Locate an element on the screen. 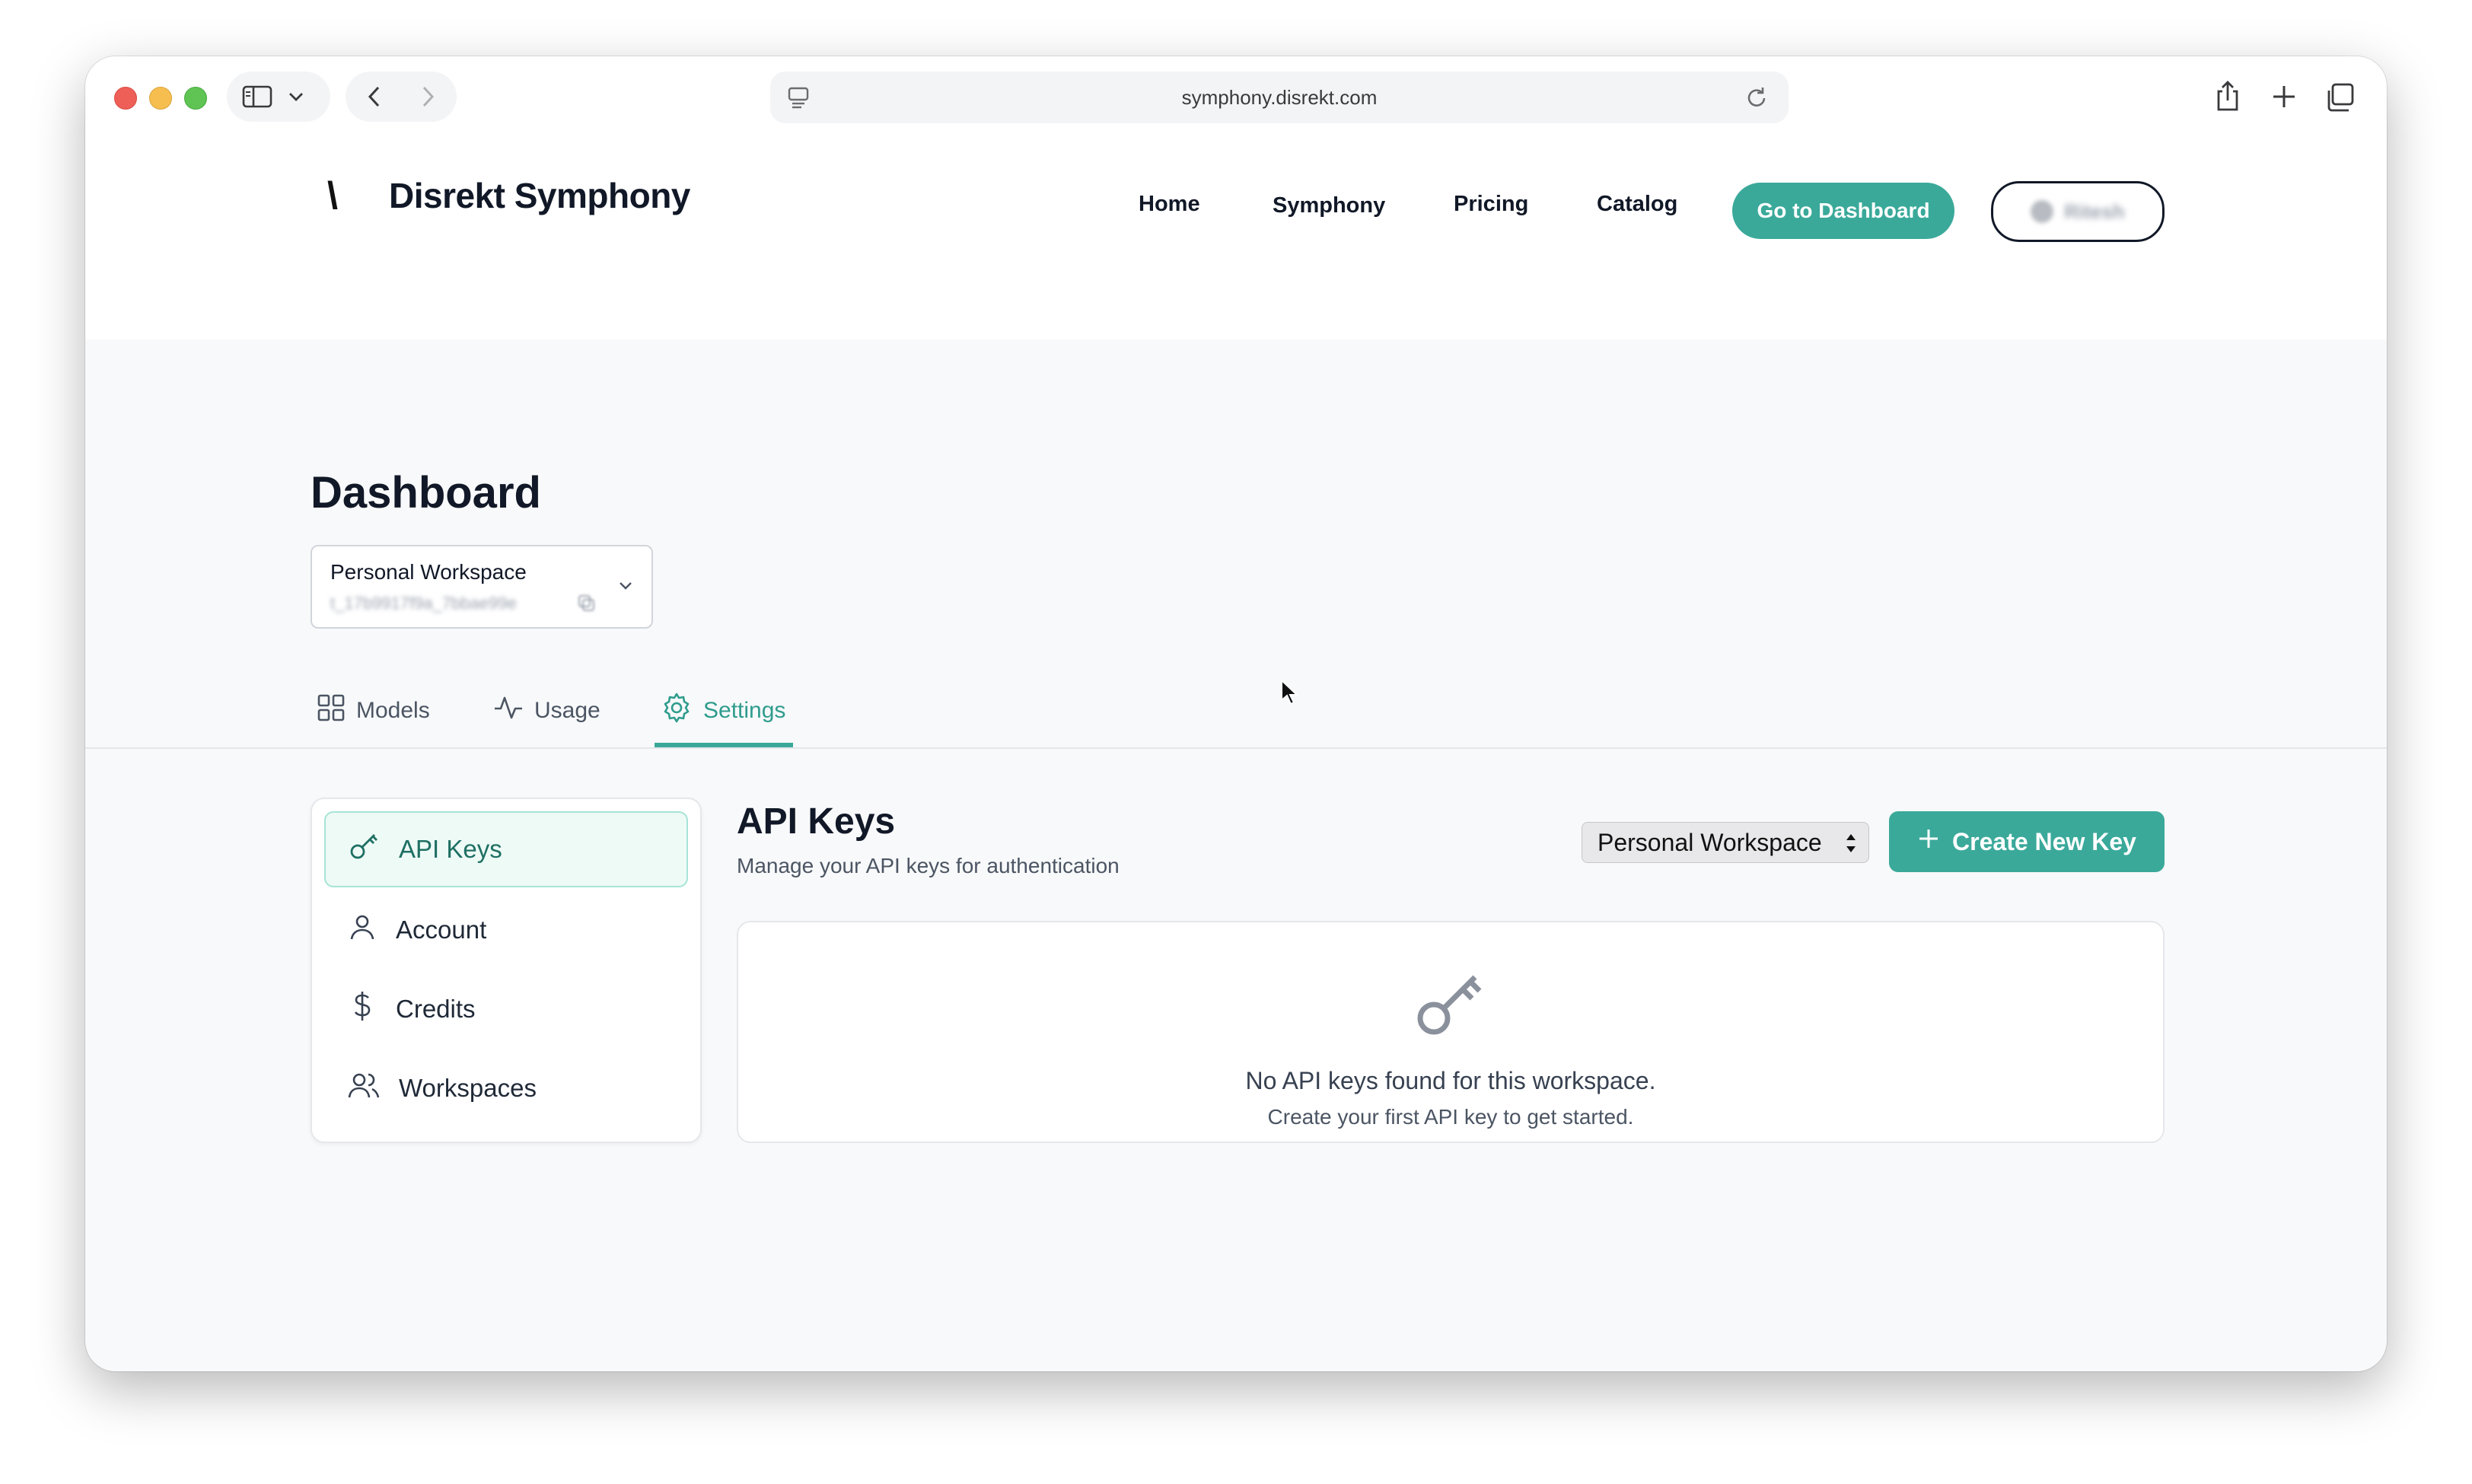 The image size is (2472, 1484). nav-home: Home is located at coordinates (1169, 204).